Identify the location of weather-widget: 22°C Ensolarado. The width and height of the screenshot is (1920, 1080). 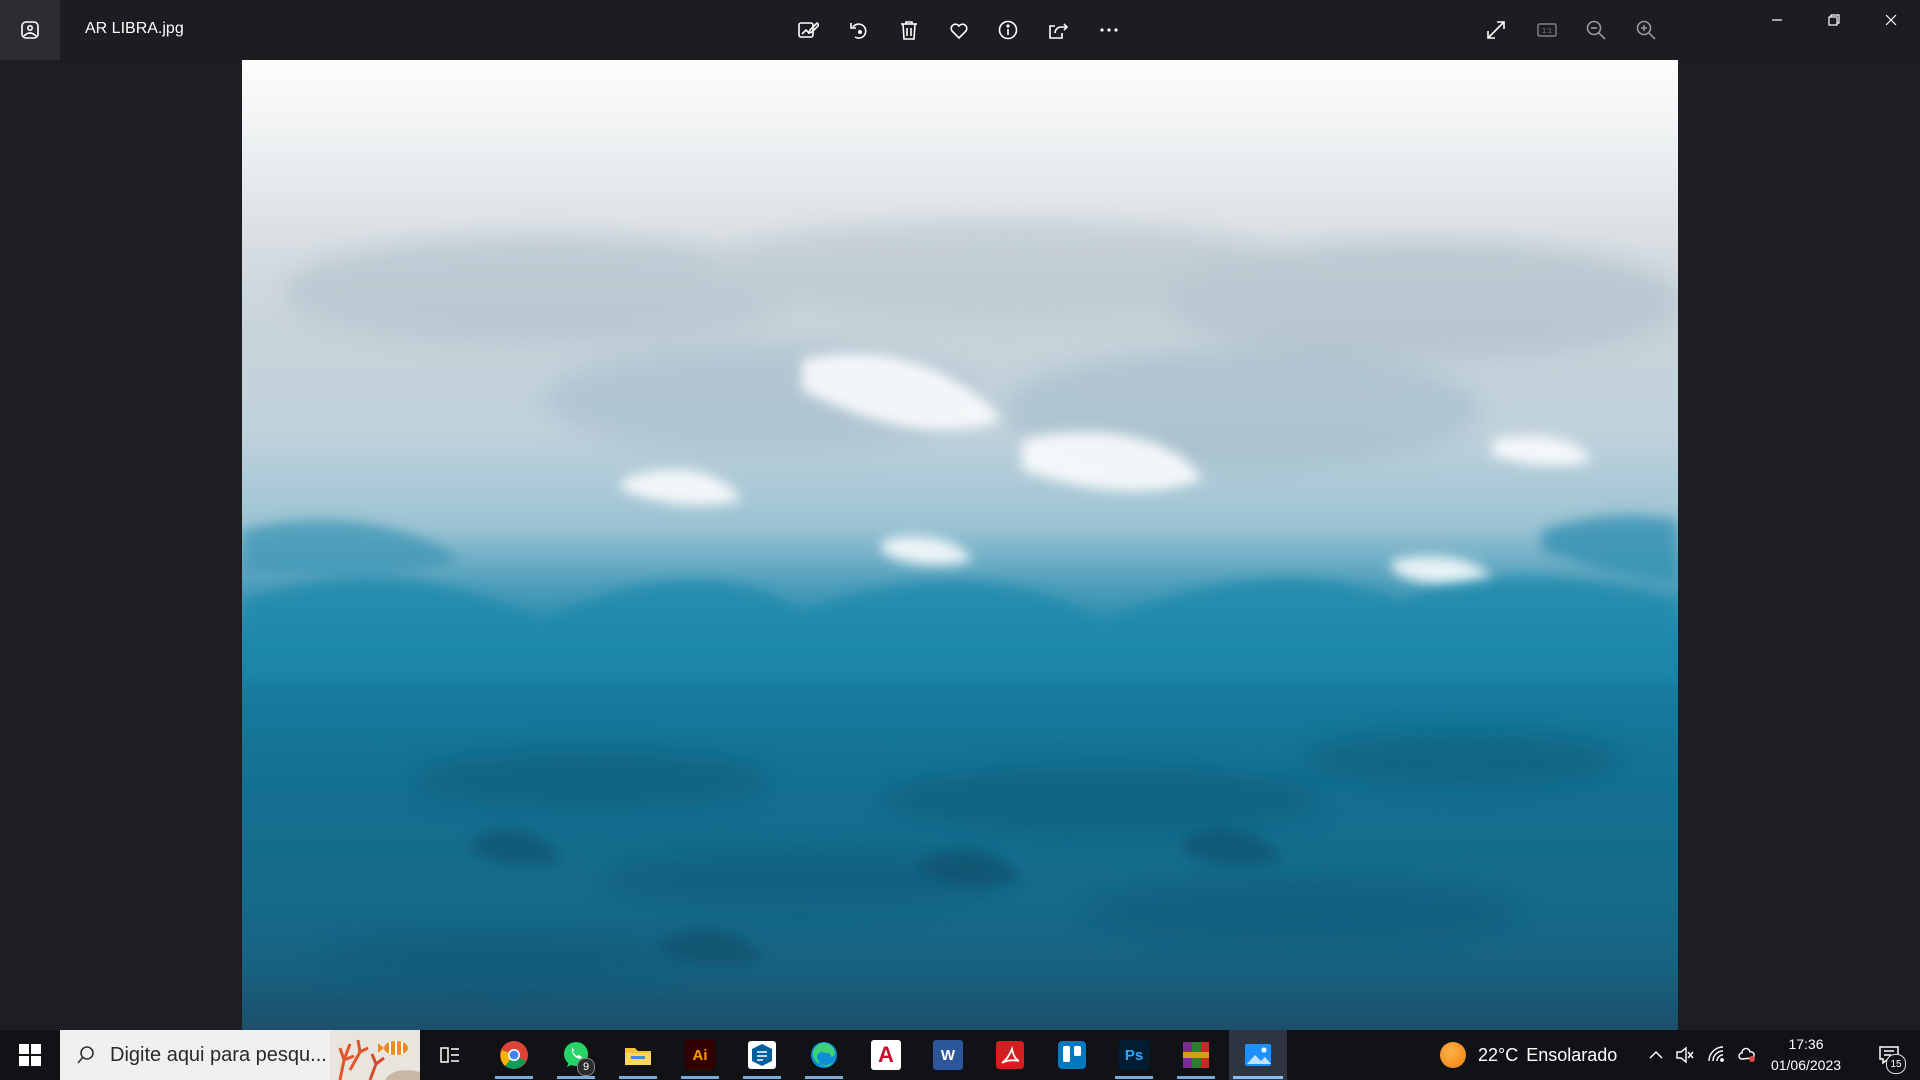
(1528, 1055).